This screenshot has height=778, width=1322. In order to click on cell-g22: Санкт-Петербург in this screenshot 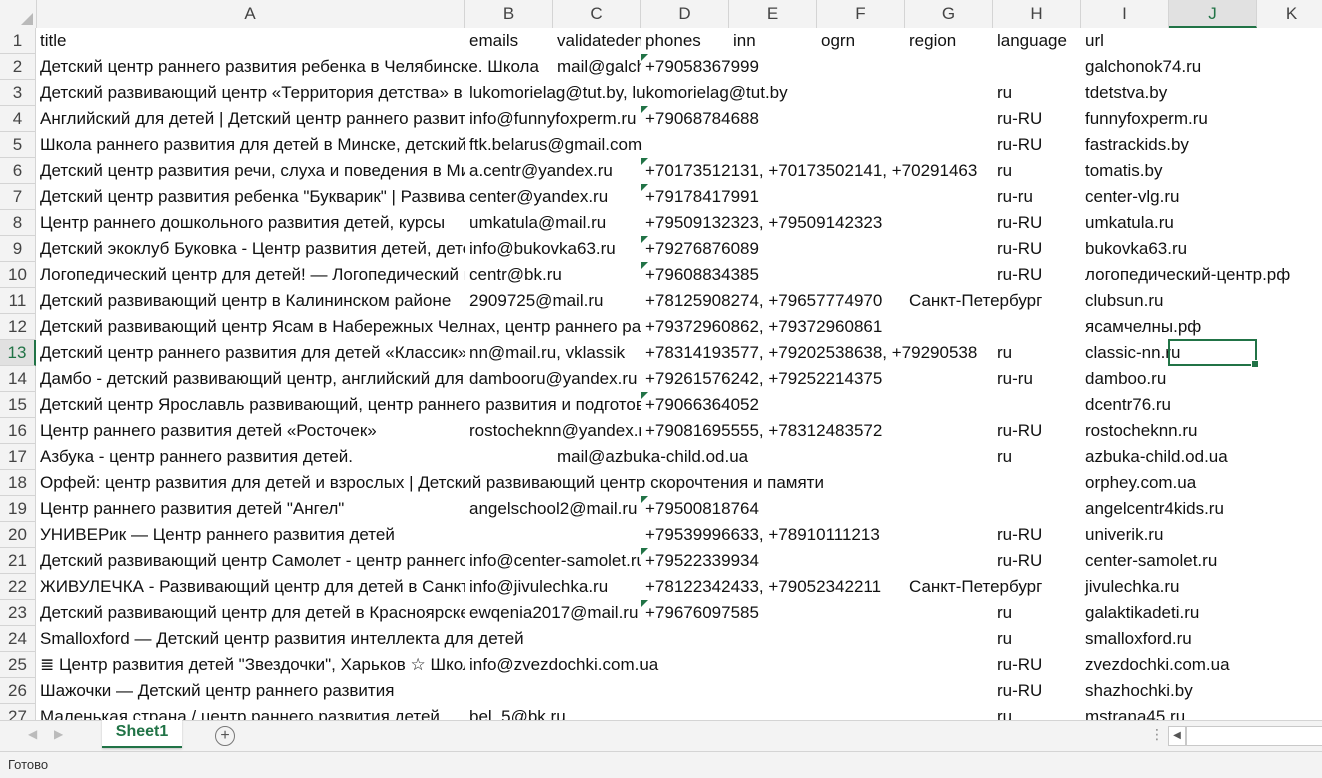, I will do `click(993, 587)`.